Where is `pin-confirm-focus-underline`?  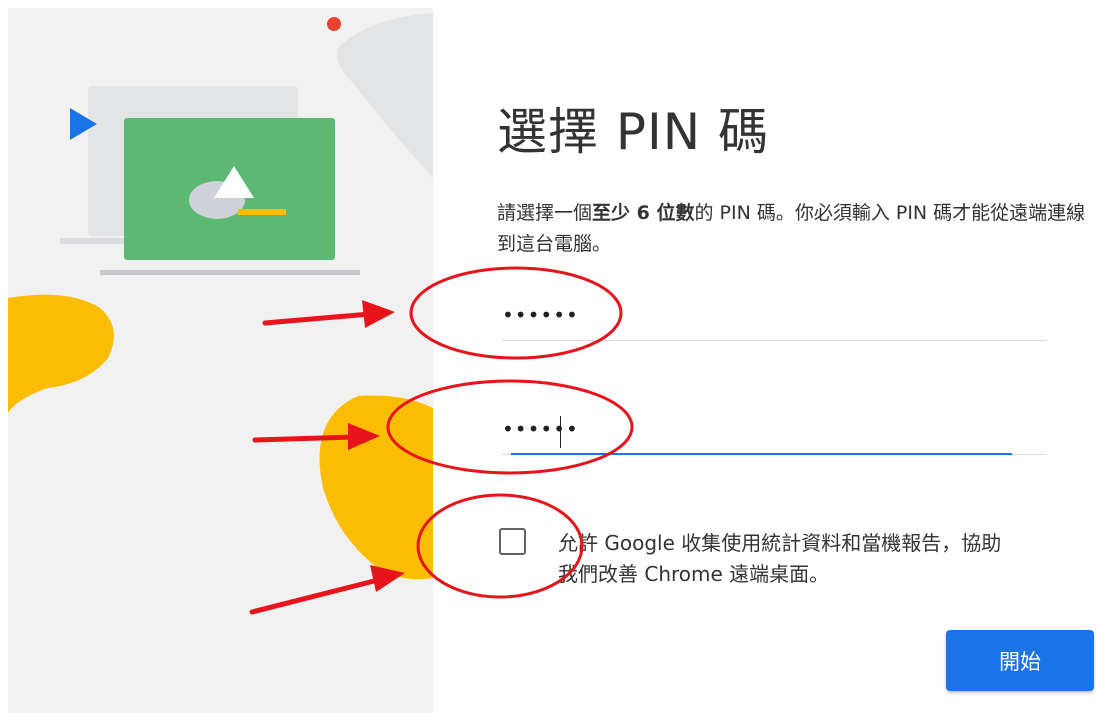 pin-confirm-focus-underline is located at coordinates (761, 454).